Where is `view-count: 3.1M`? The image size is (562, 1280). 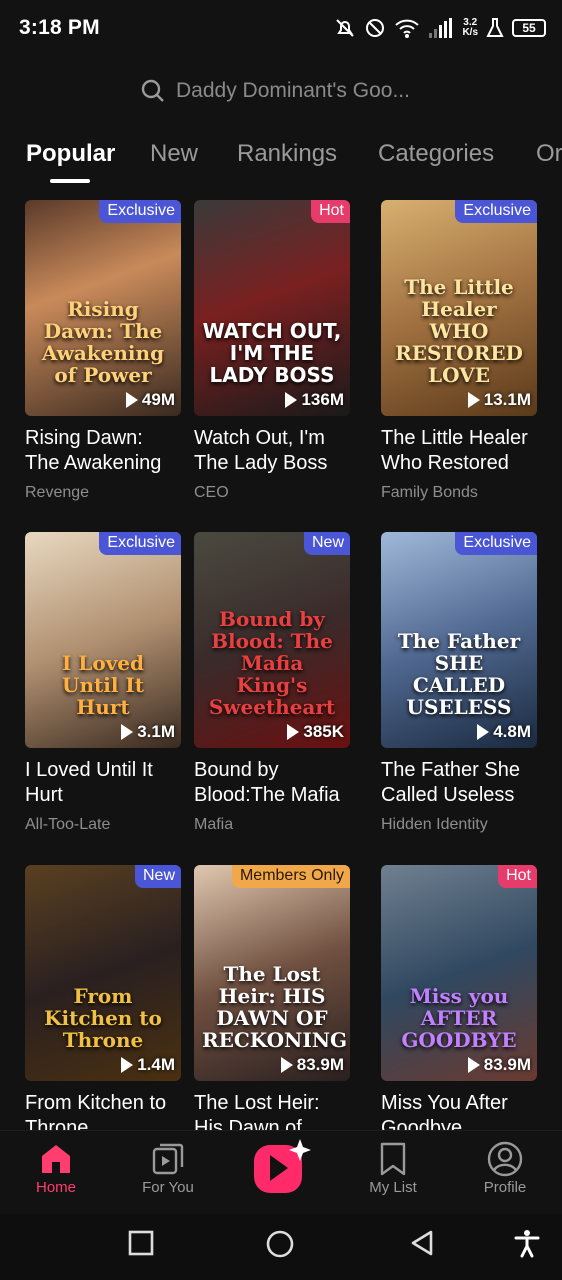
view-count: 3.1M is located at coordinates (148, 732).